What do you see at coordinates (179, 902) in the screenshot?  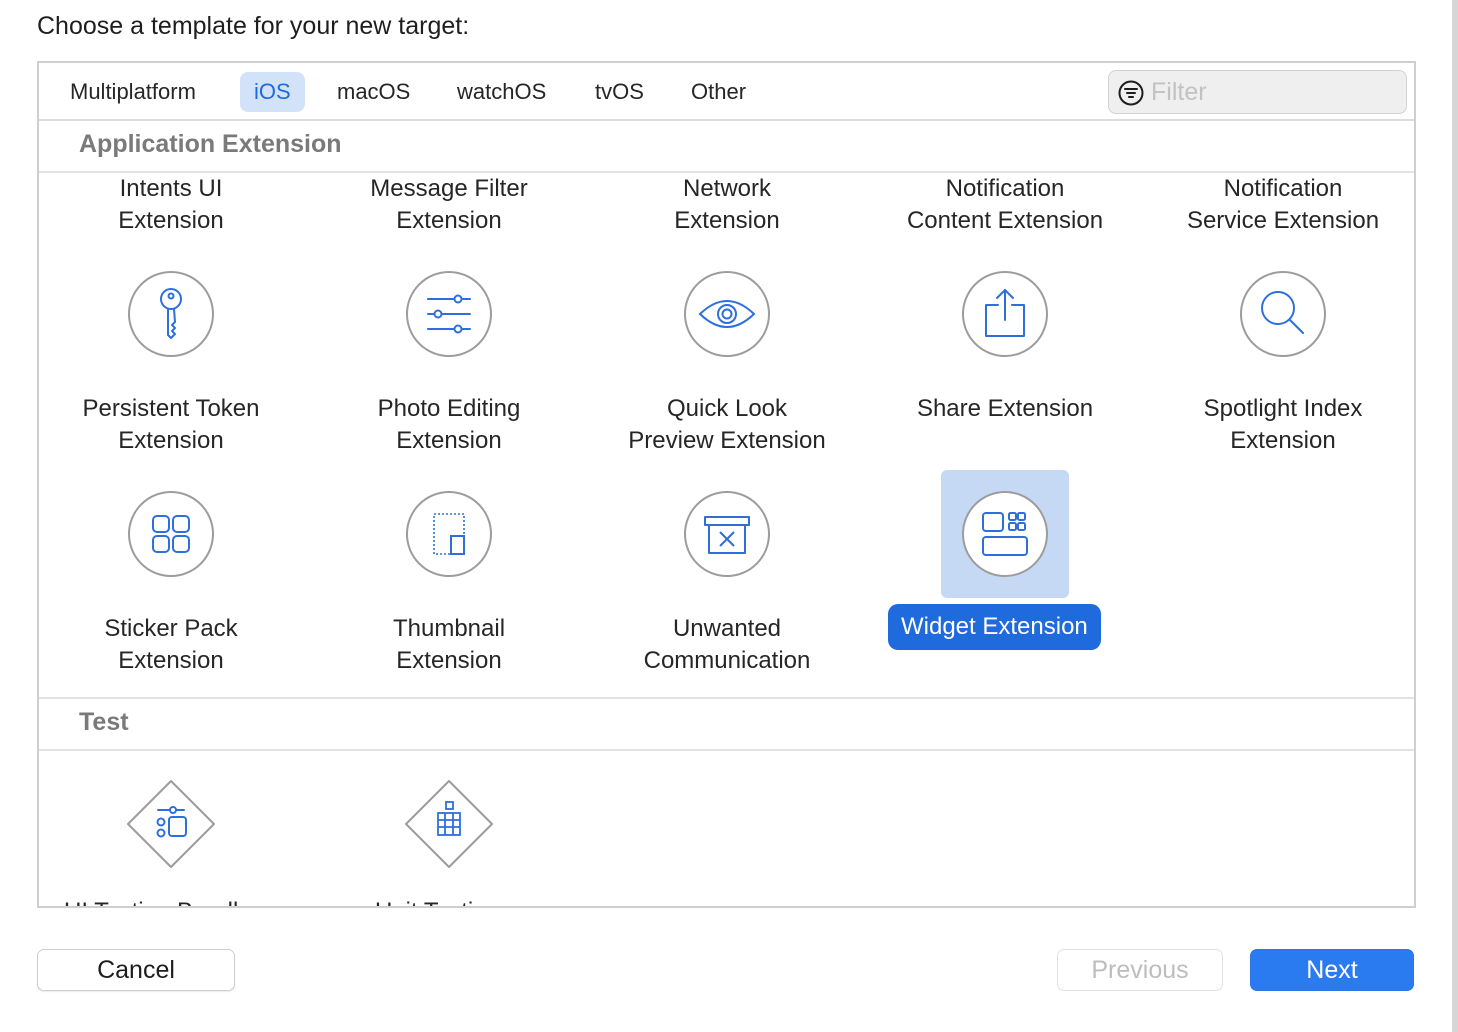 I see `template-label-ui-testing: UI Testing Bundle` at bounding box center [179, 902].